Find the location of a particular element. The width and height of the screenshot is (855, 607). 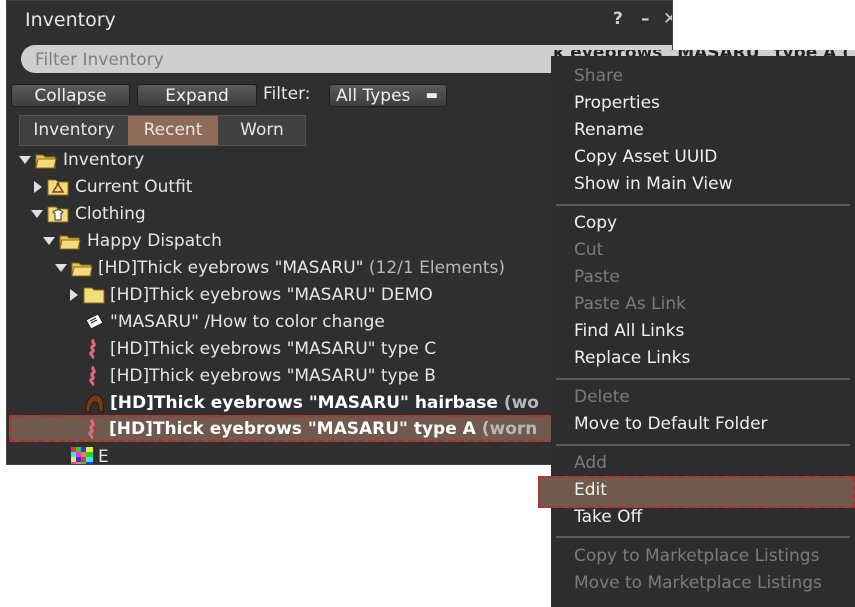

inventory-tabs: Inventory Recent Worn is located at coordinates (162, 130).